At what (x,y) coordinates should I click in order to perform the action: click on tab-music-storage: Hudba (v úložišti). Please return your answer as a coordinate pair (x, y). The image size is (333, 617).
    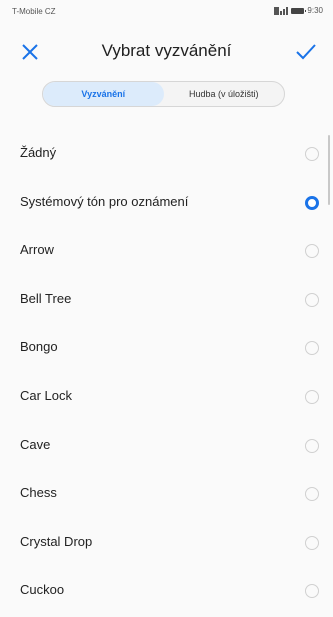
    Looking at the image, I should click on (224, 94).